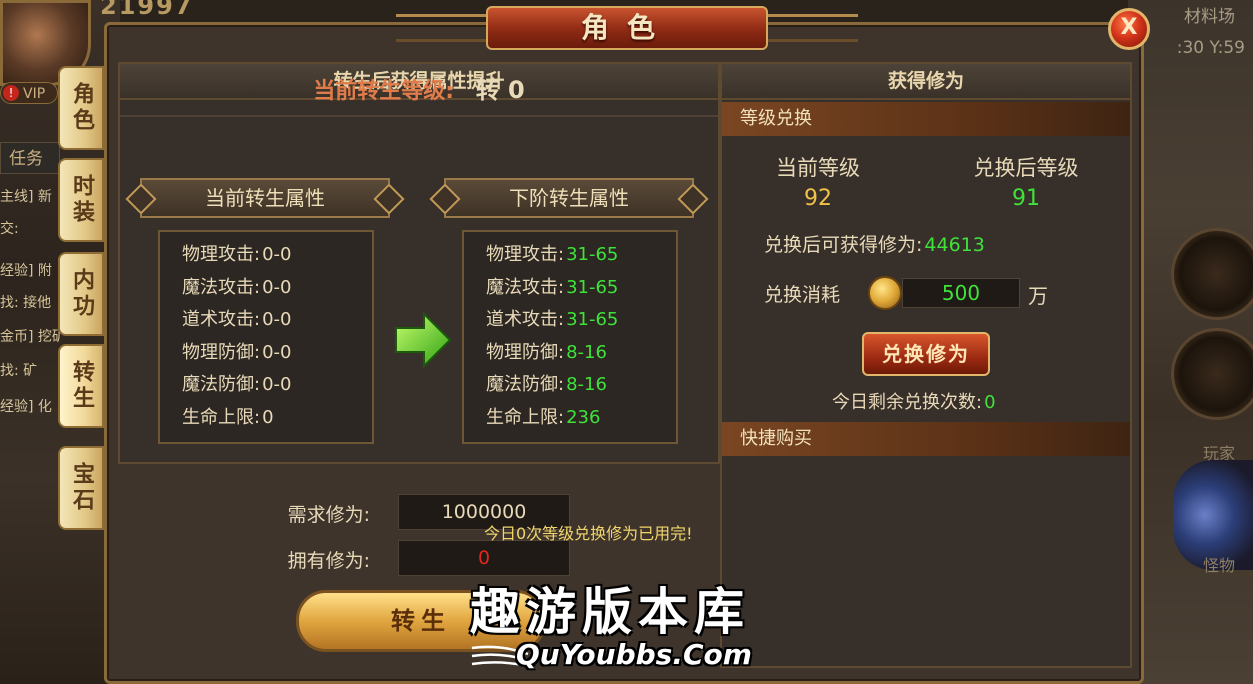 This screenshot has width=1253, height=684. I want to click on rebirth-level-value: 转 0, so click(500, 90).